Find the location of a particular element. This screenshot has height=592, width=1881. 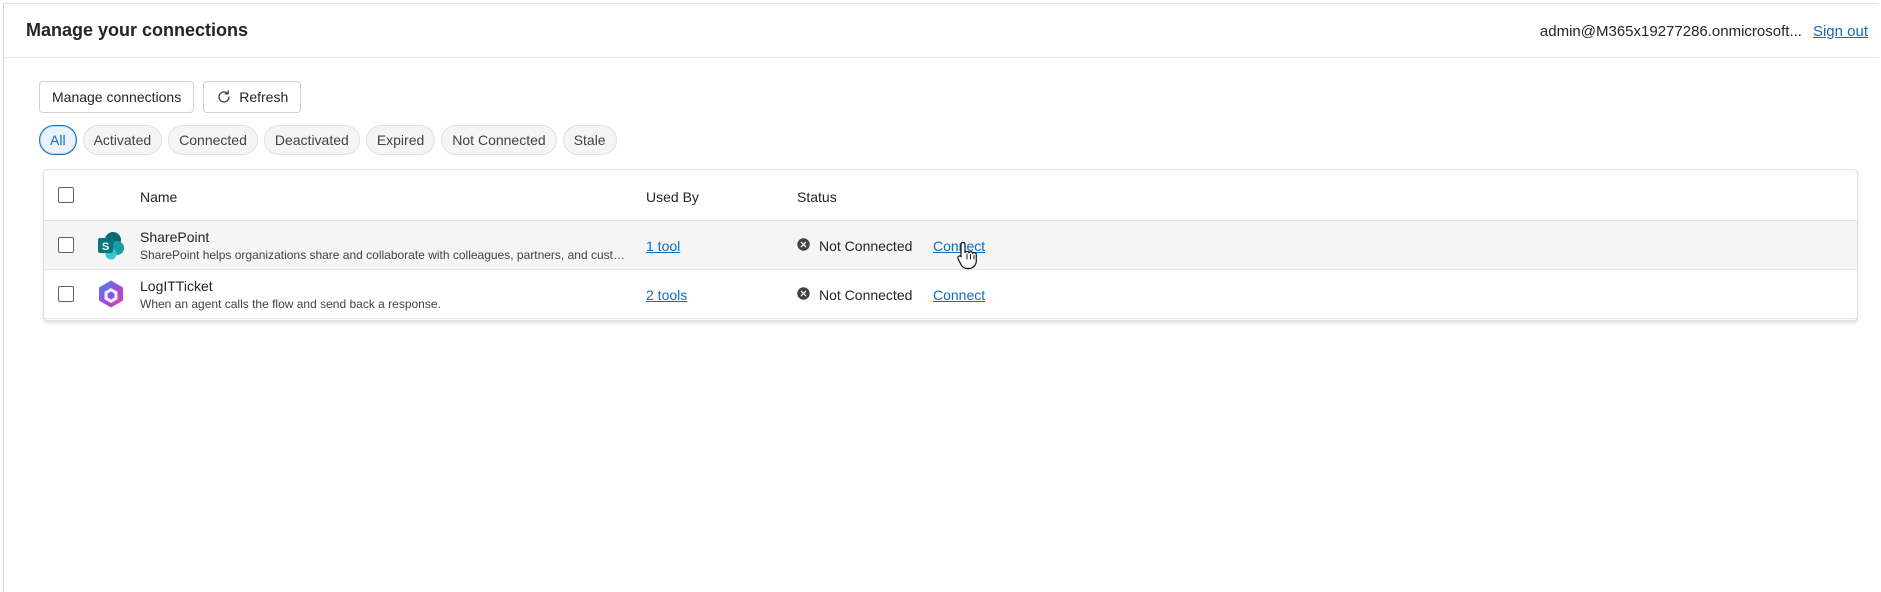

column-header-used-by: Used By is located at coordinates (672, 197).